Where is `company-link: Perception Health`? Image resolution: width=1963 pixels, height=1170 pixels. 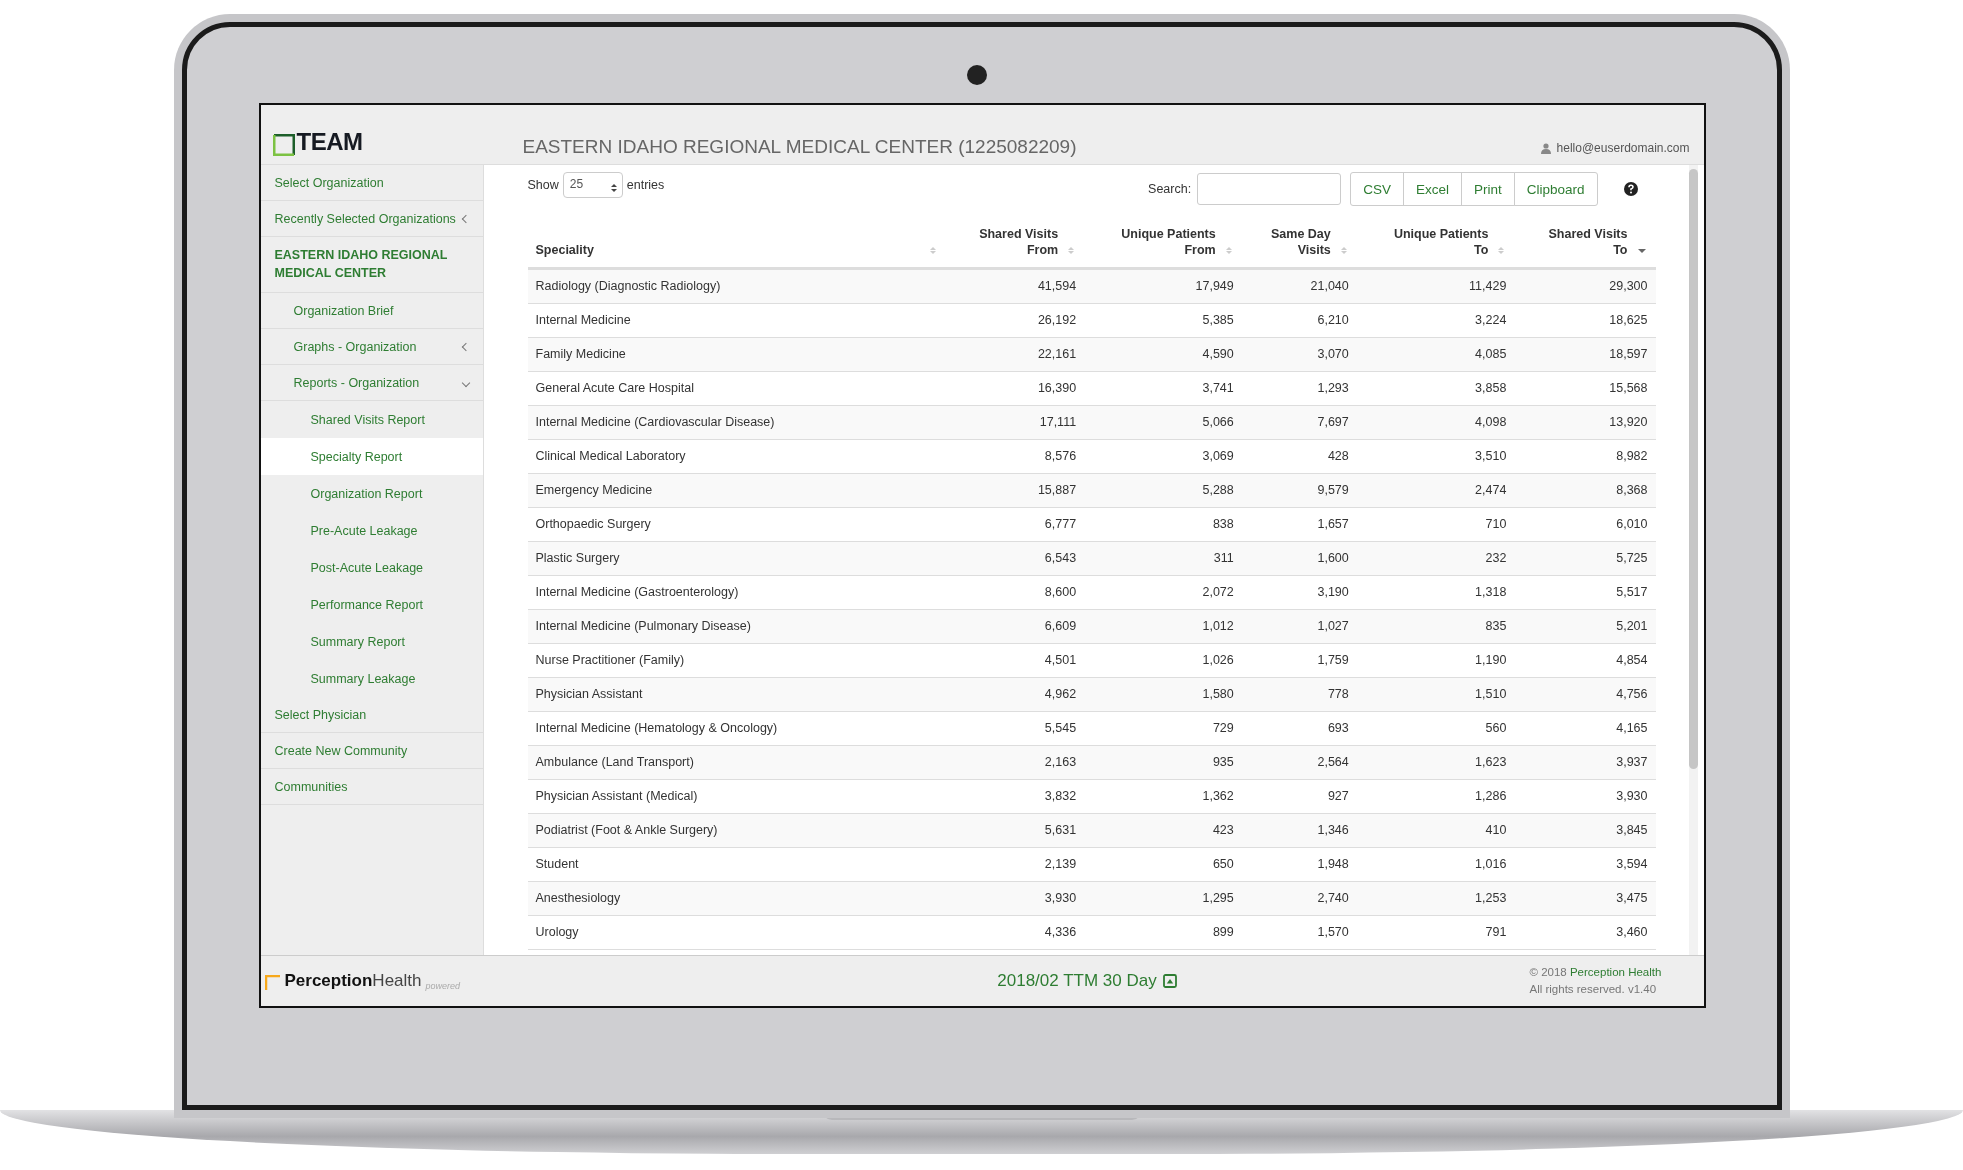 company-link: Perception Health is located at coordinates (1615, 972).